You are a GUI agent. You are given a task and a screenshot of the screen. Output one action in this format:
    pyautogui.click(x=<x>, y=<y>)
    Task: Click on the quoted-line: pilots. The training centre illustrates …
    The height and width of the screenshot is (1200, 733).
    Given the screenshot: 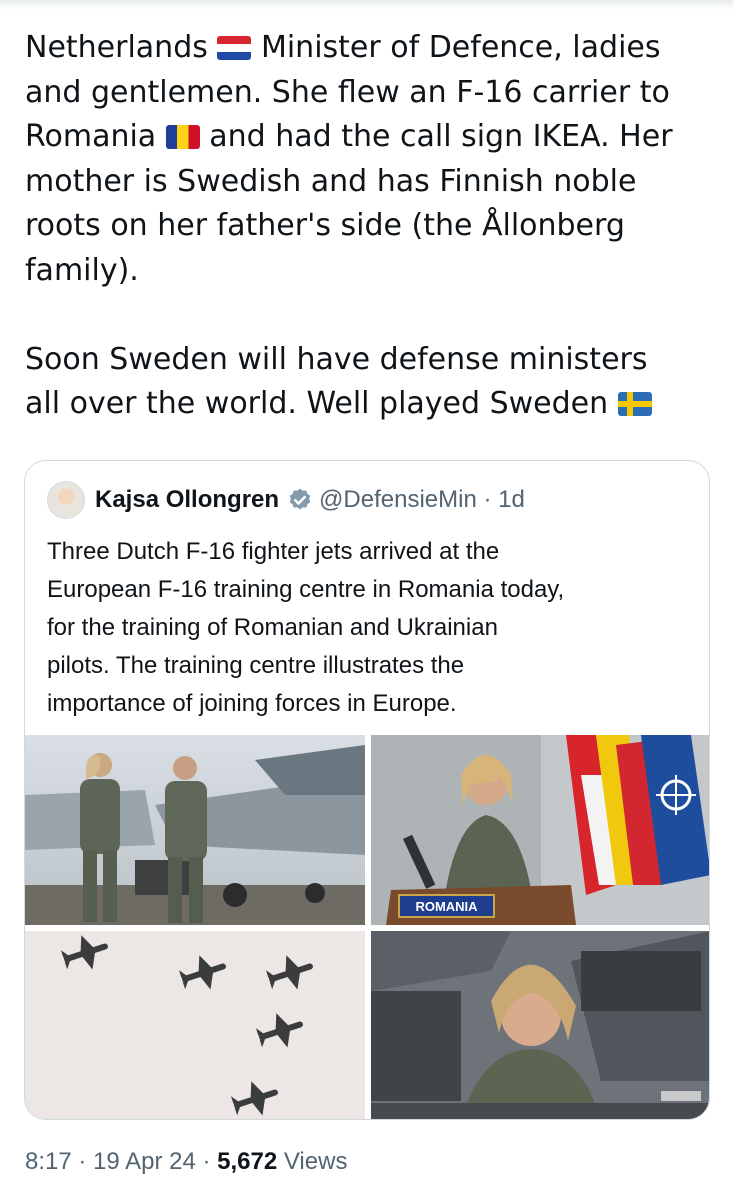 What is the action you would take?
    pyautogui.click(x=256, y=665)
    